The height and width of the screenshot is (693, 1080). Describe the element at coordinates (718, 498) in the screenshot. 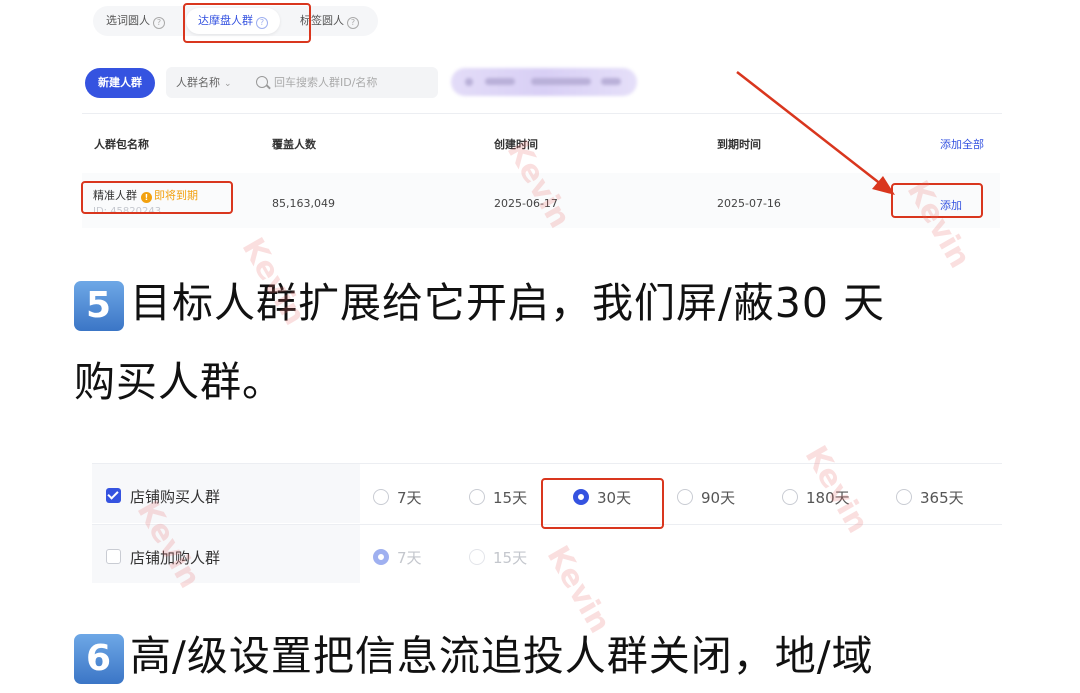

I see `radio-90d-label: 90天` at that location.